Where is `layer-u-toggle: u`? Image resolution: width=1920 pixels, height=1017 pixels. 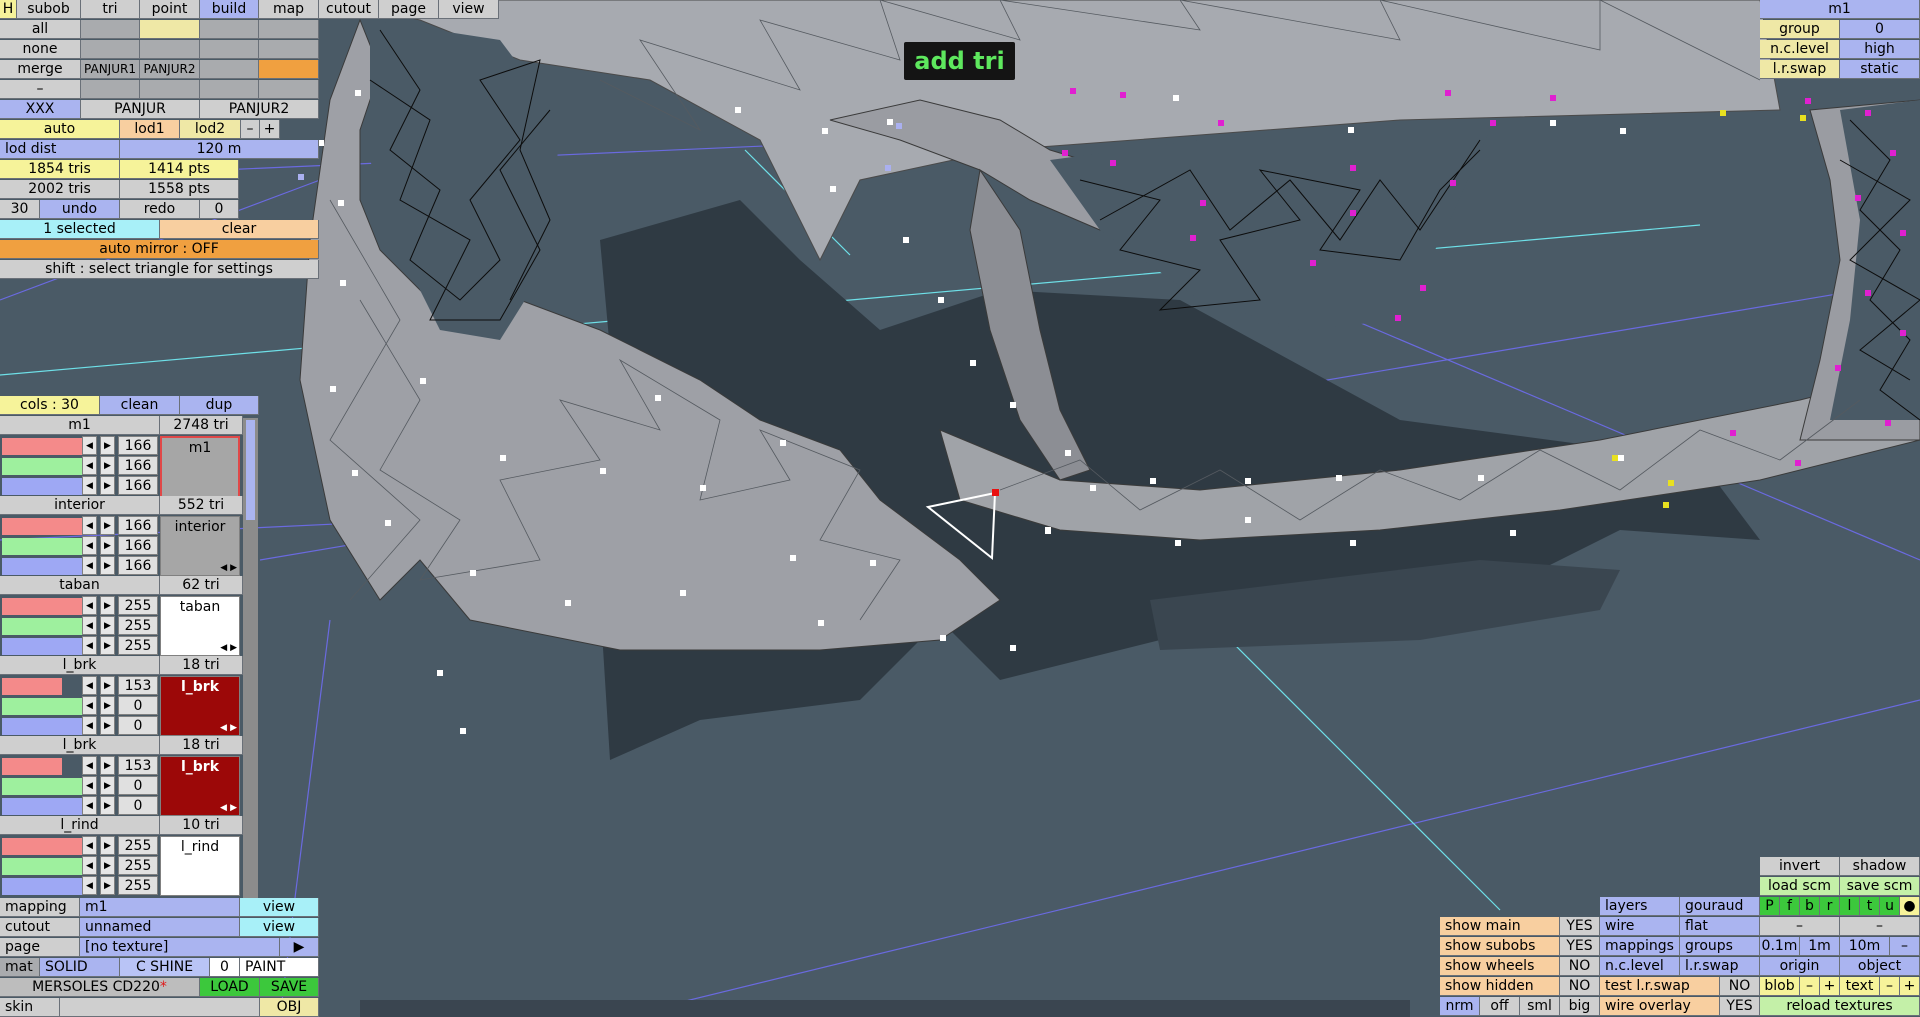 layer-u-toggle: u is located at coordinates (1890, 906).